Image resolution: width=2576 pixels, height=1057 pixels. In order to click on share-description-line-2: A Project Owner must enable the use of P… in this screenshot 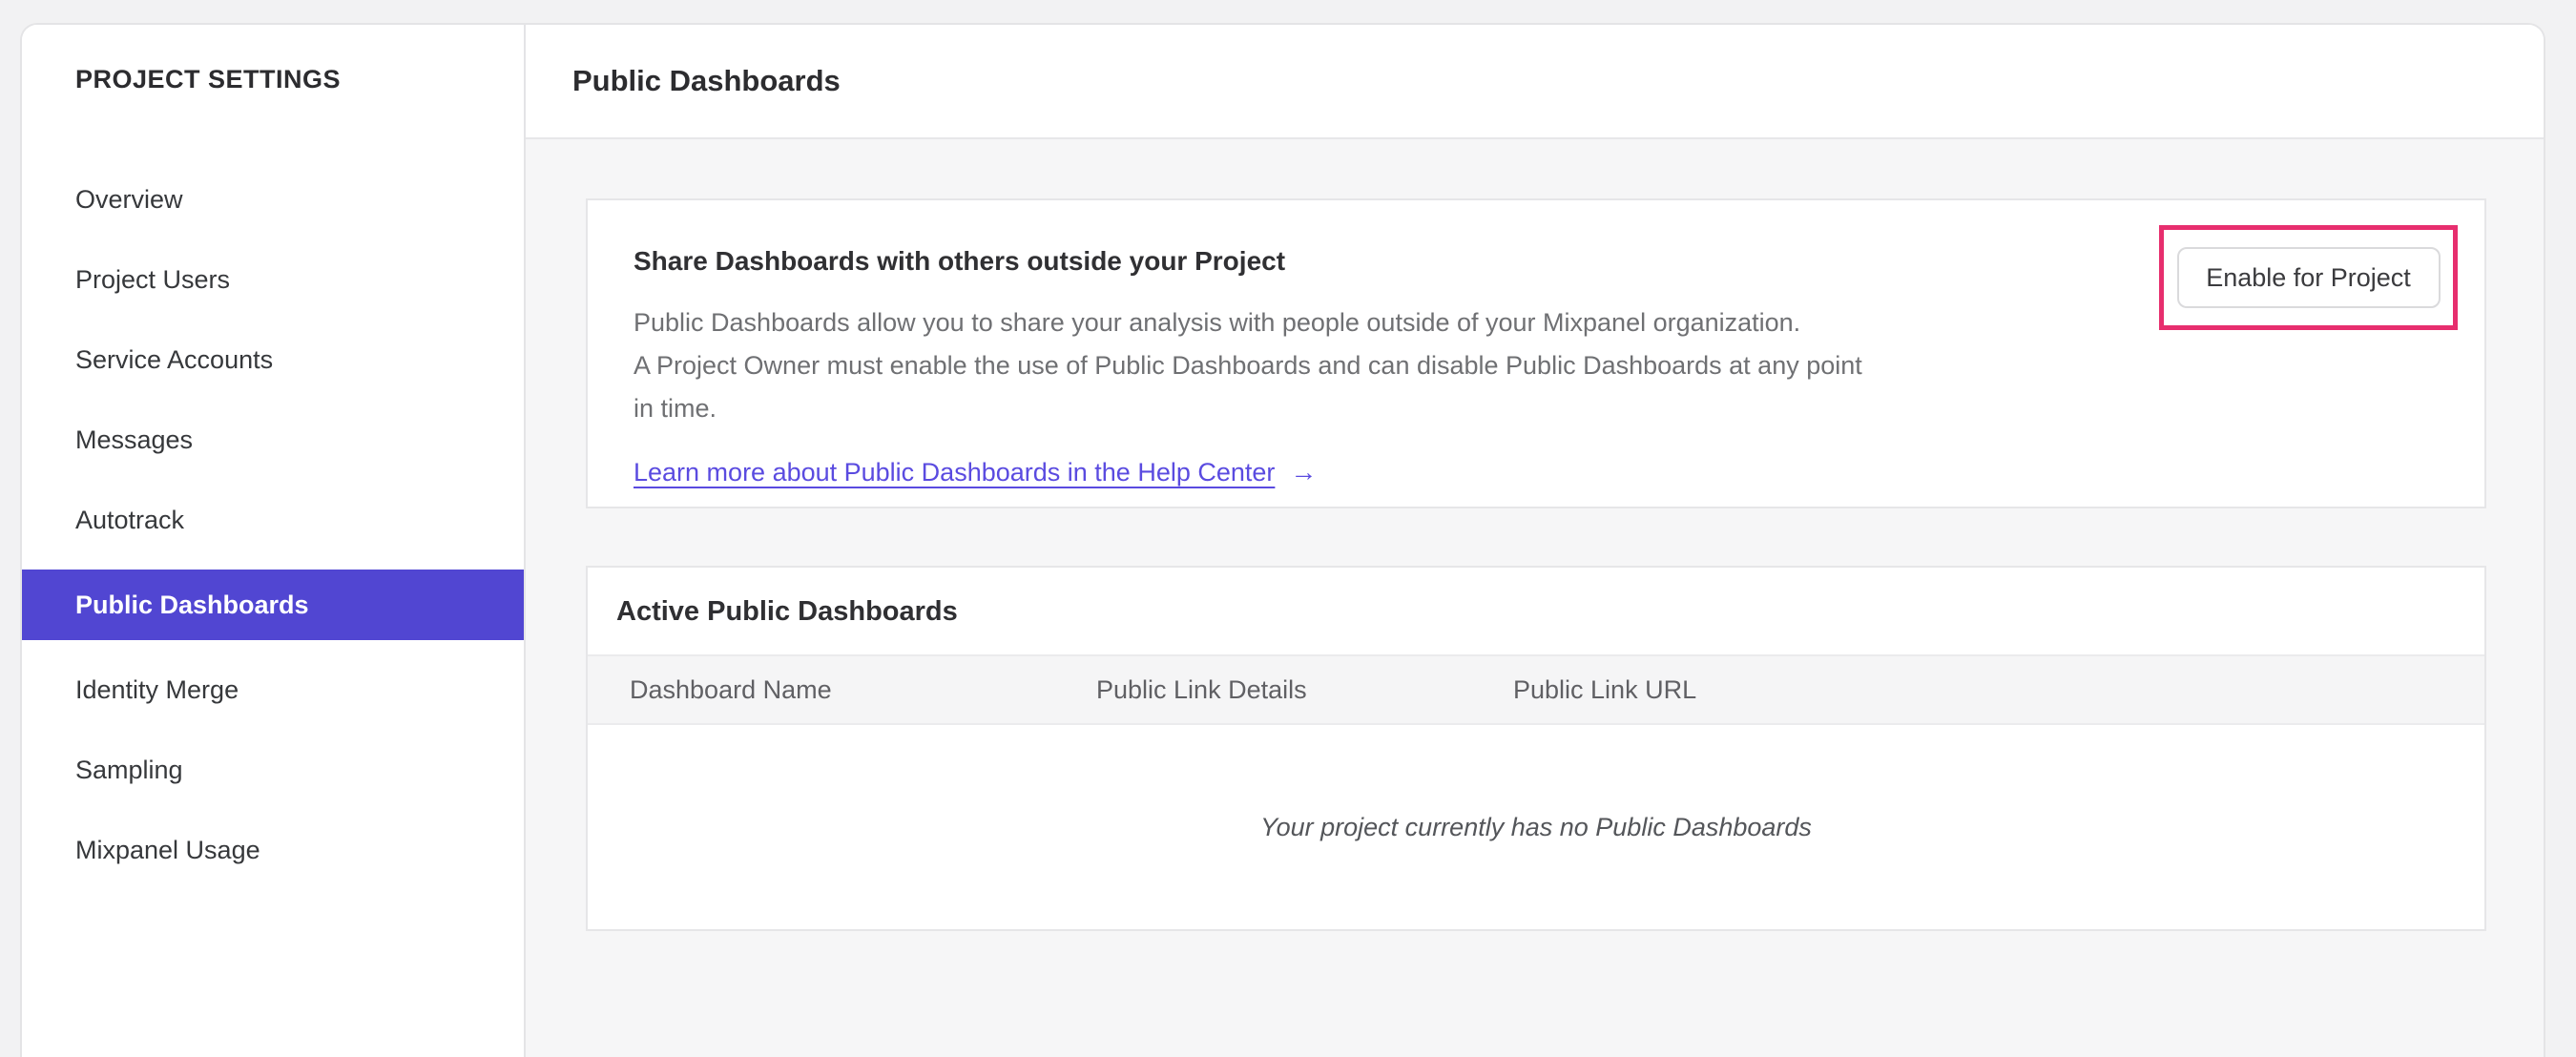, I will do `click(1248, 365)`.